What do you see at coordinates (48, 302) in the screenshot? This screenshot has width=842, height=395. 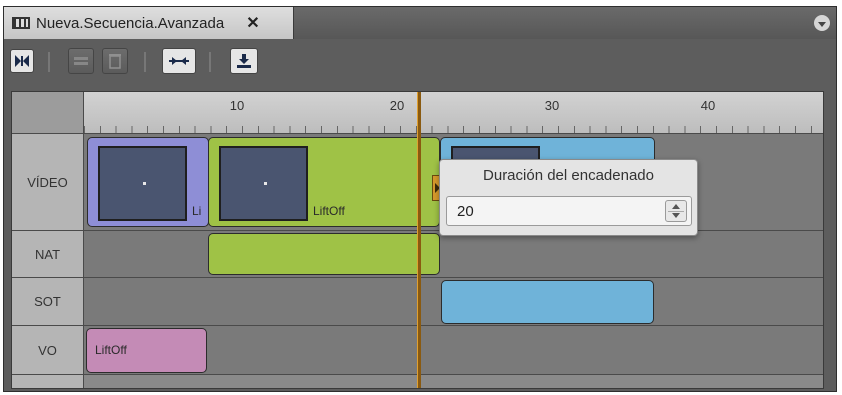 I see `track-label-sot: SOT` at bounding box center [48, 302].